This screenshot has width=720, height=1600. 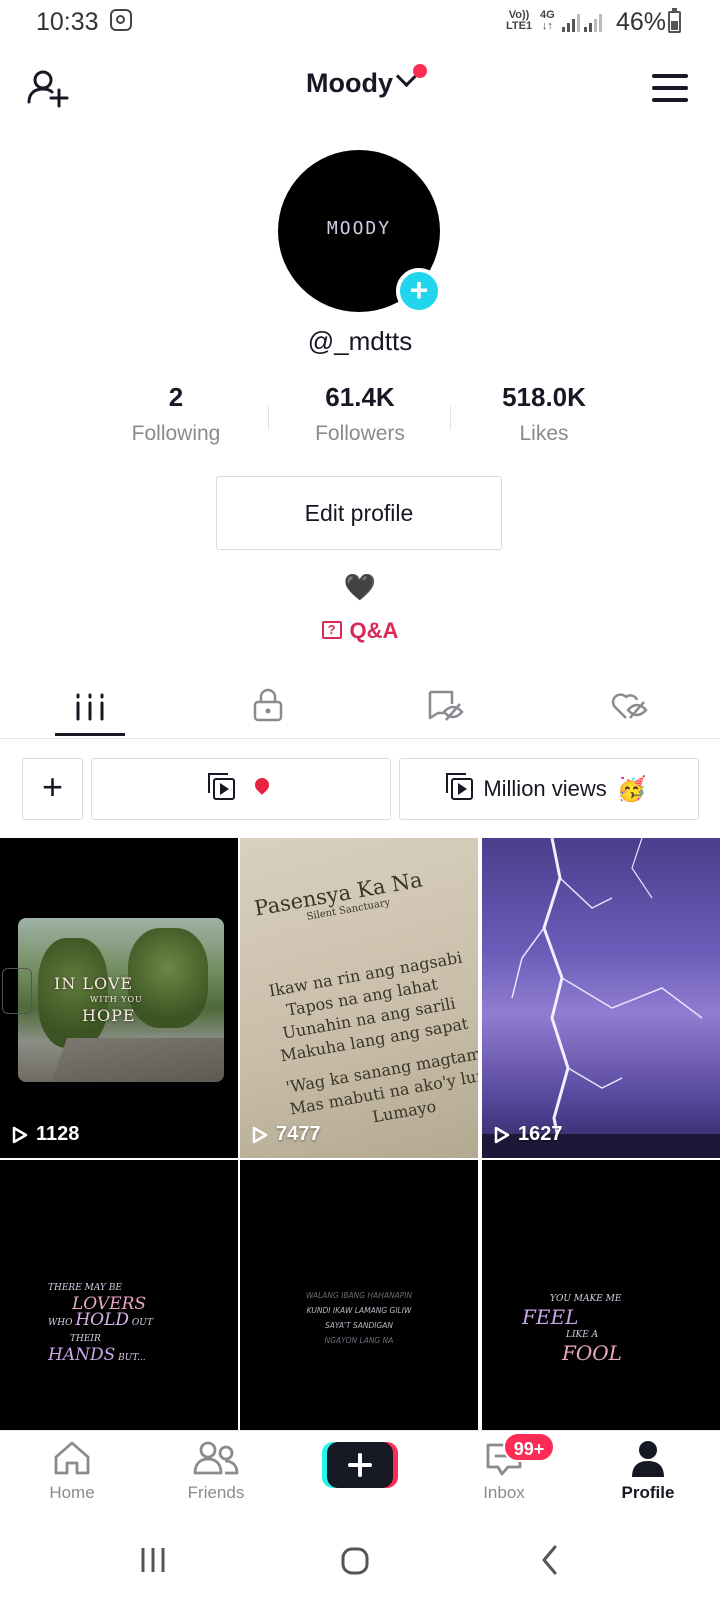 I want to click on view-count: 7477, so click(x=286, y=1134).